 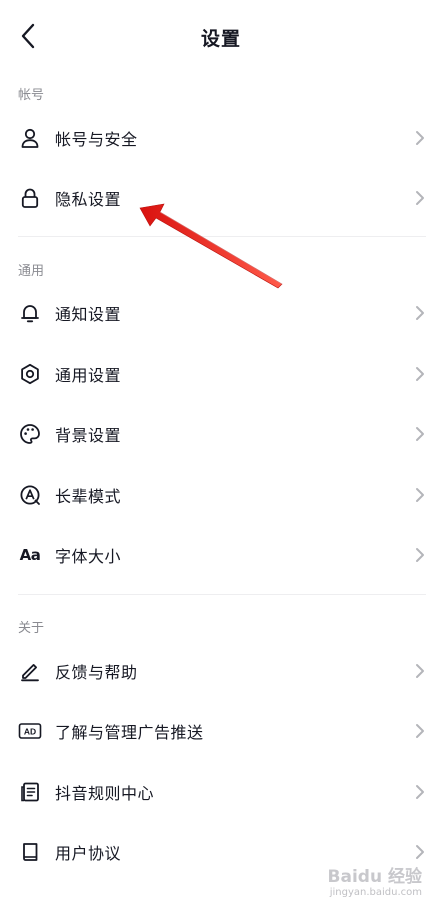 What do you see at coordinates (96, 672) in the screenshot?
I see `menu-item-label: 反馈与帮助` at bounding box center [96, 672].